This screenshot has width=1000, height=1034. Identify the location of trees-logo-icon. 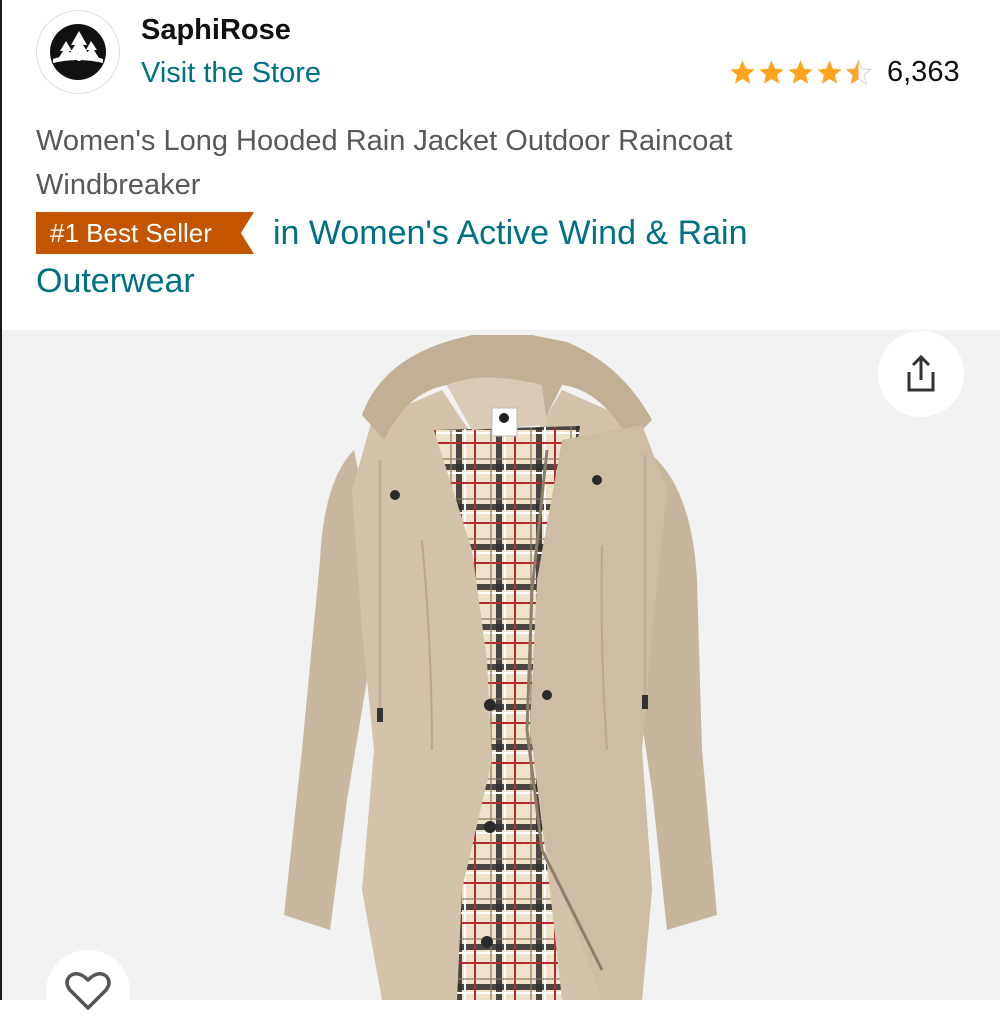
(78, 52).